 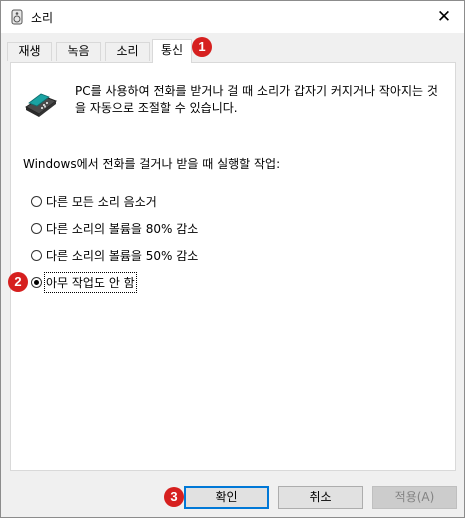 I want to click on option-label: 다른 소리의 볼륨을 50% 감소, so click(x=122, y=255).